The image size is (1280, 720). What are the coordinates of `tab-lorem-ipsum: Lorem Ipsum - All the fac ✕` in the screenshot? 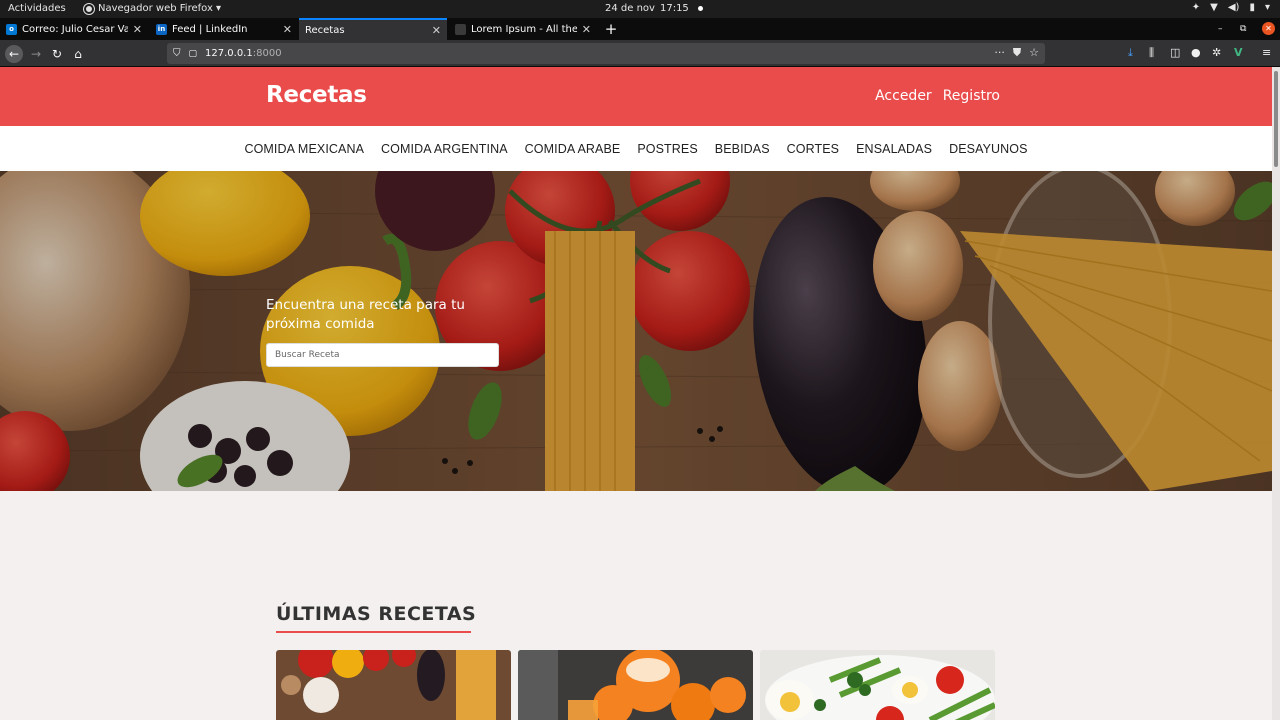 It's located at (523, 29).